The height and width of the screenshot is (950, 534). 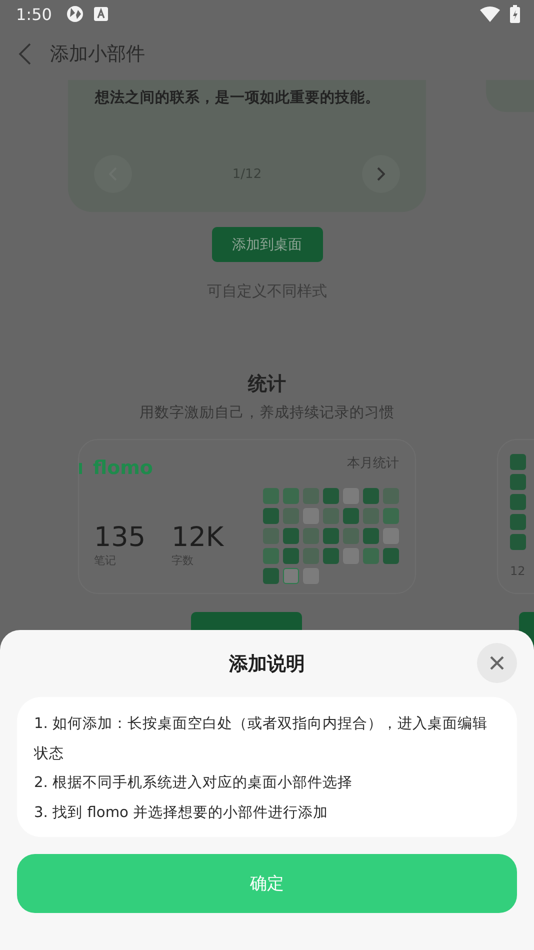 What do you see at coordinates (237, 97) in the screenshot?
I see `quote-text: 想法之间的联系，是一项如此重要的技能。` at bounding box center [237, 97].